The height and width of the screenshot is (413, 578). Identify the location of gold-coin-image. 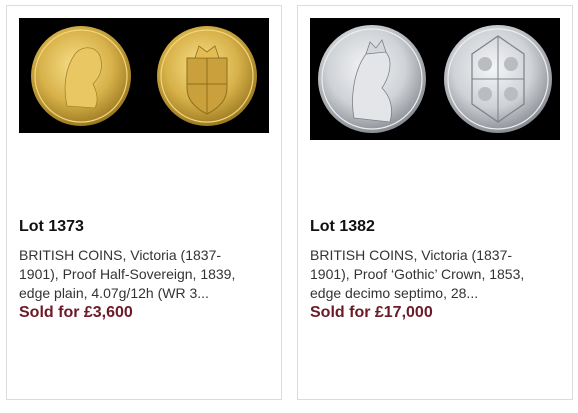
(144, 75).